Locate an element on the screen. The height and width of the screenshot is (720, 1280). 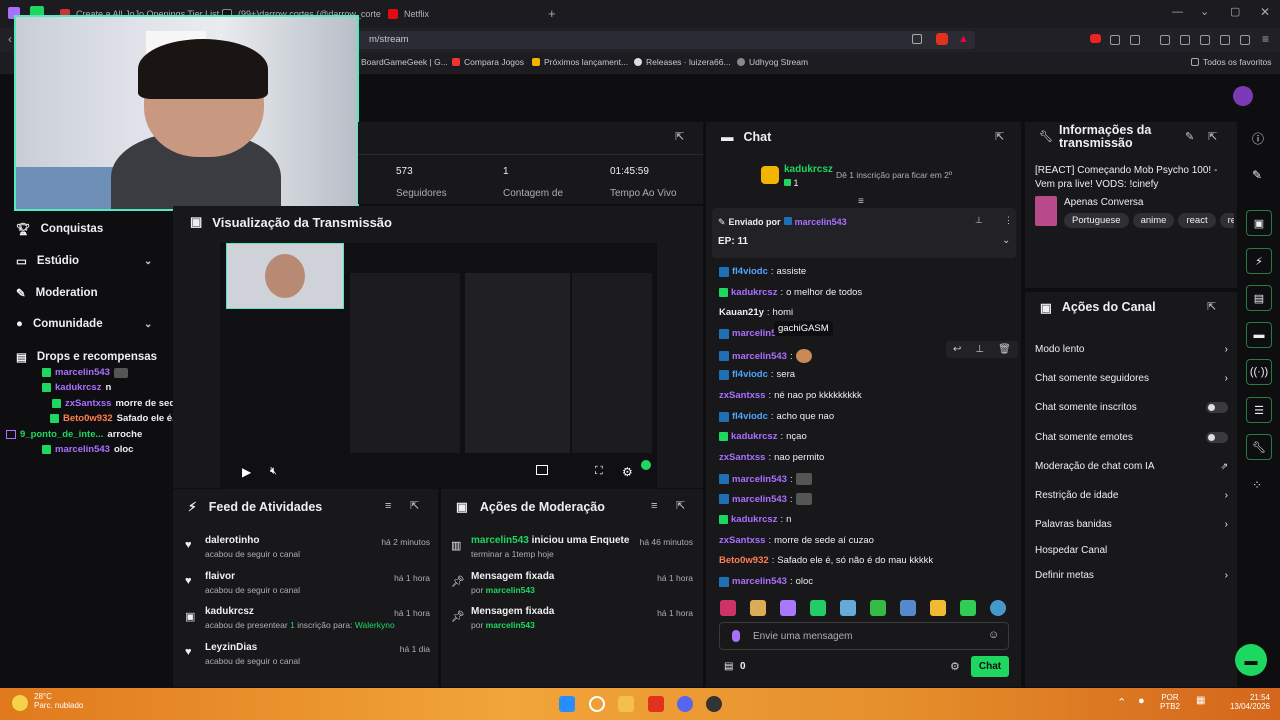
chat-message: zxSantxss: né nao po kkkkkkkkk is located at coordinates (790, 395).